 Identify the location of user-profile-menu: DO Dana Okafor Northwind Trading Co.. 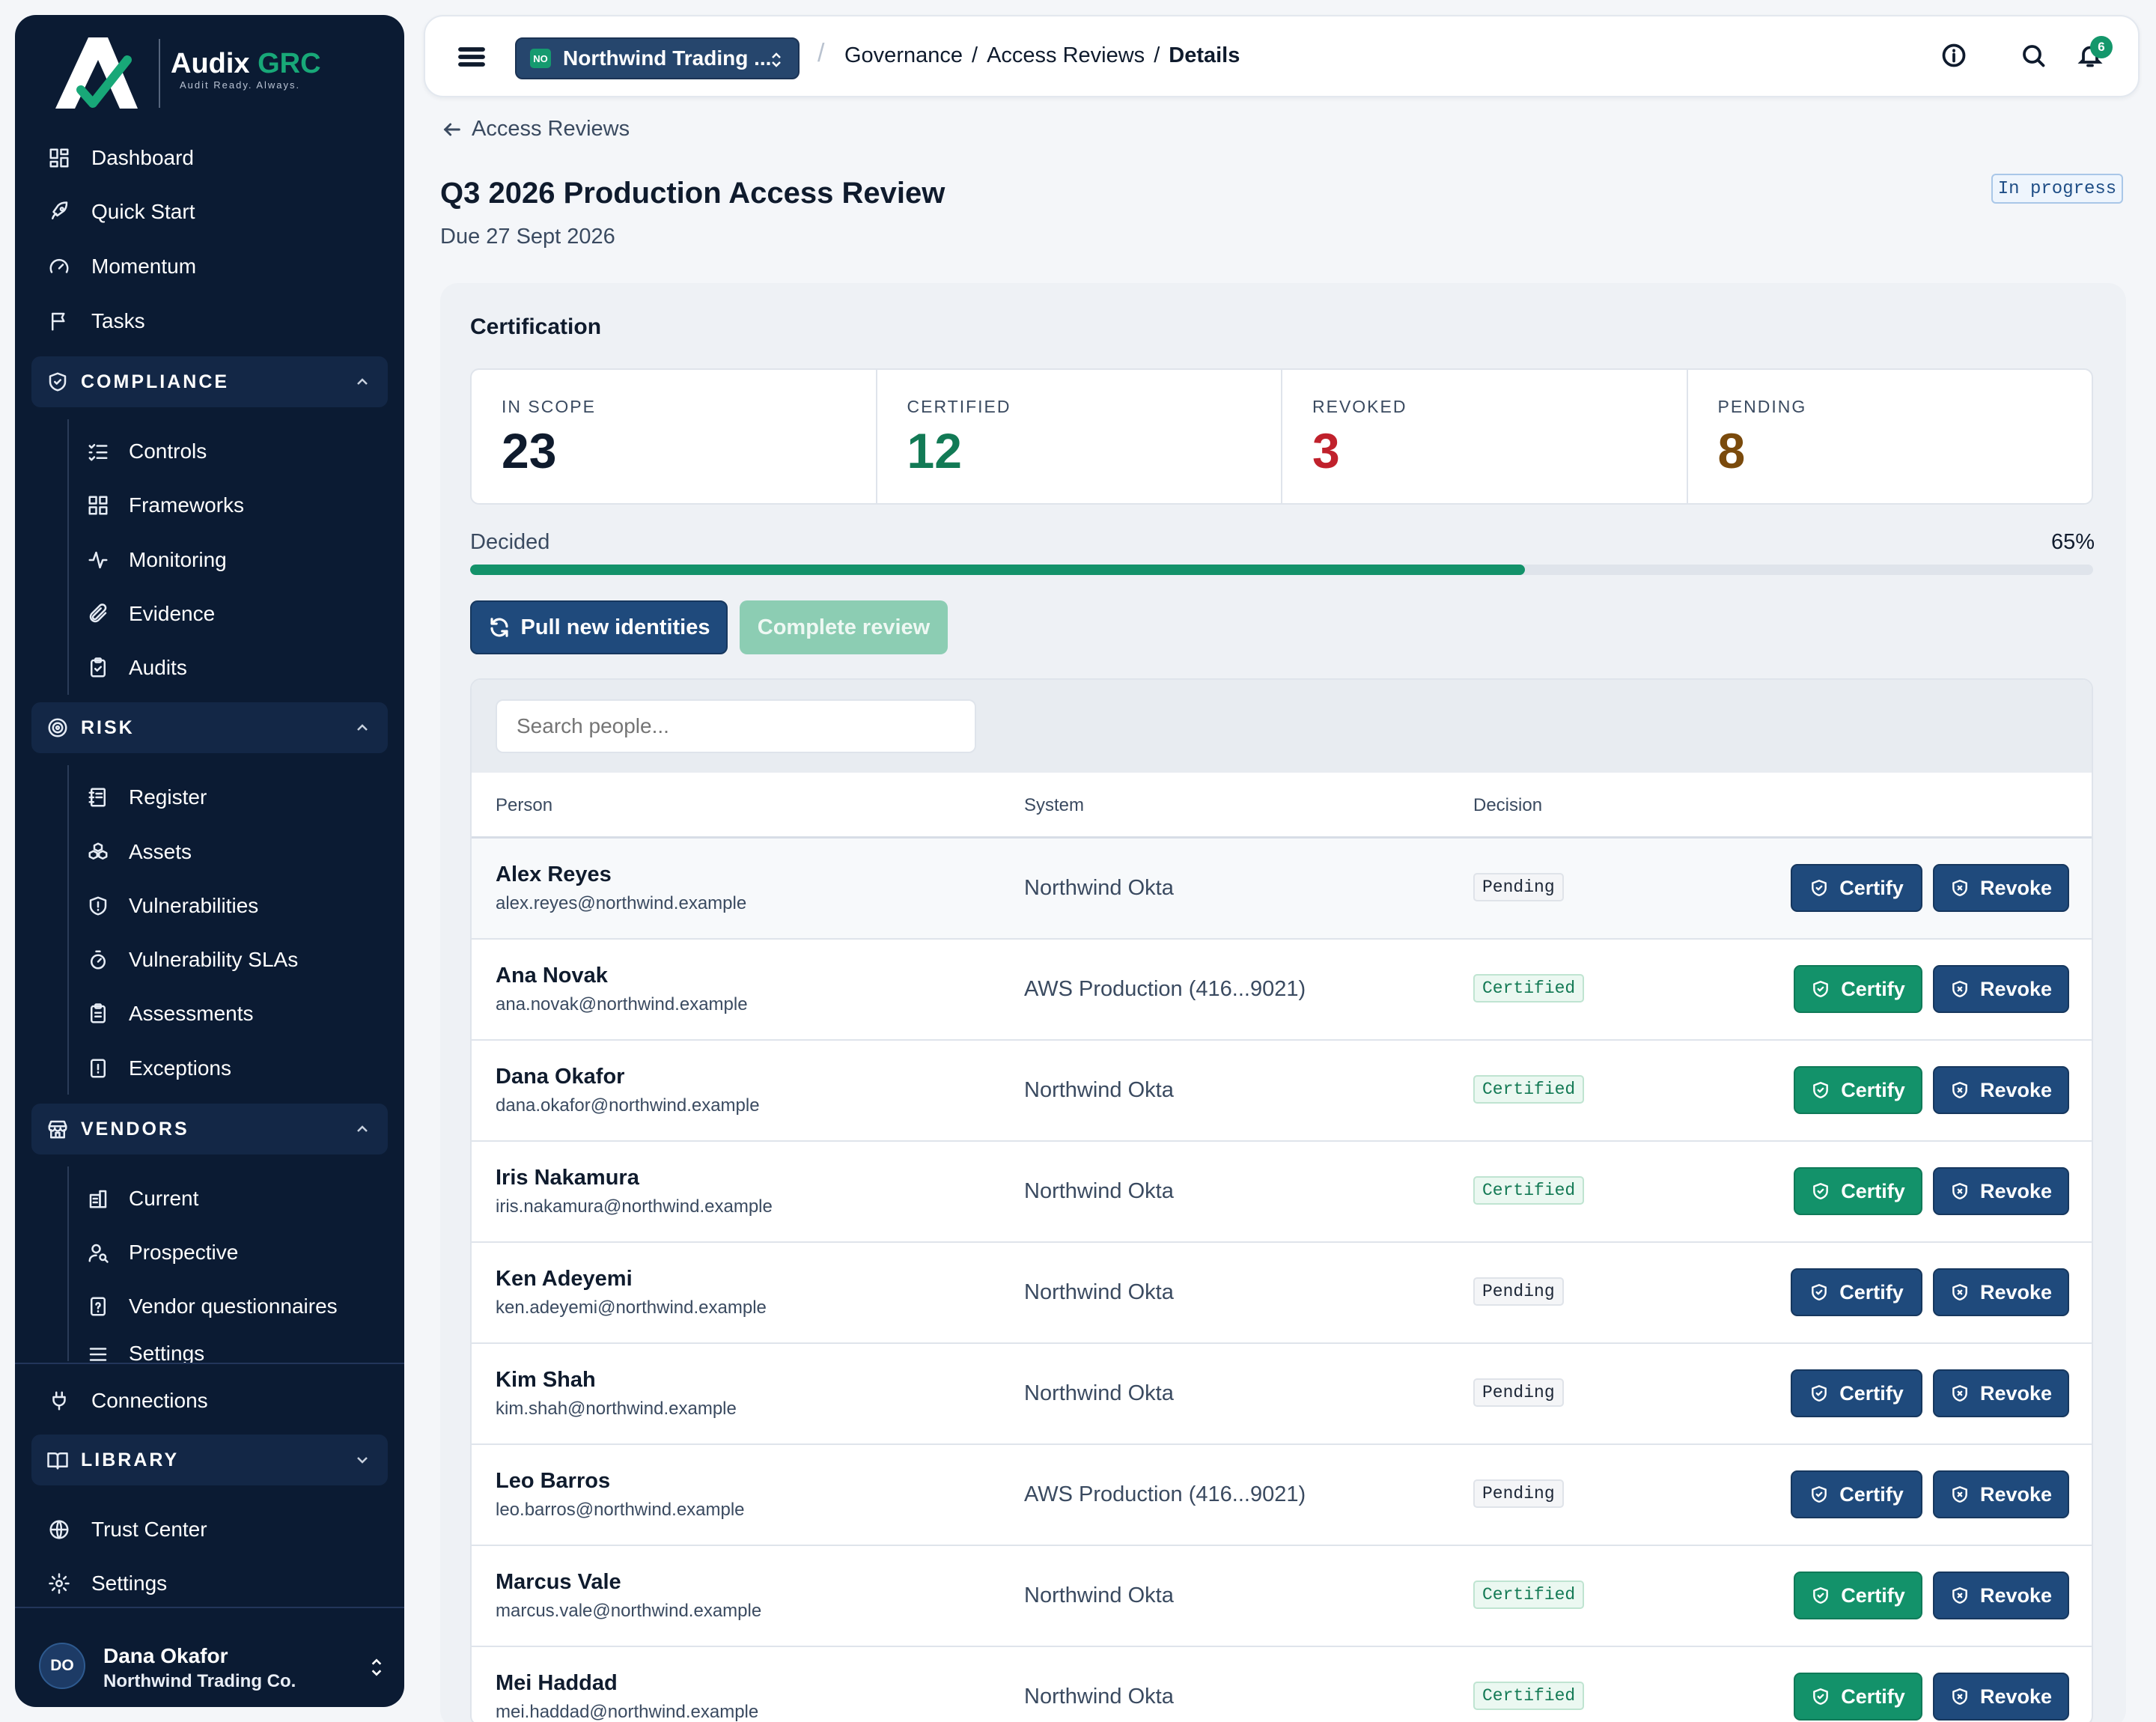
(209, 1662).